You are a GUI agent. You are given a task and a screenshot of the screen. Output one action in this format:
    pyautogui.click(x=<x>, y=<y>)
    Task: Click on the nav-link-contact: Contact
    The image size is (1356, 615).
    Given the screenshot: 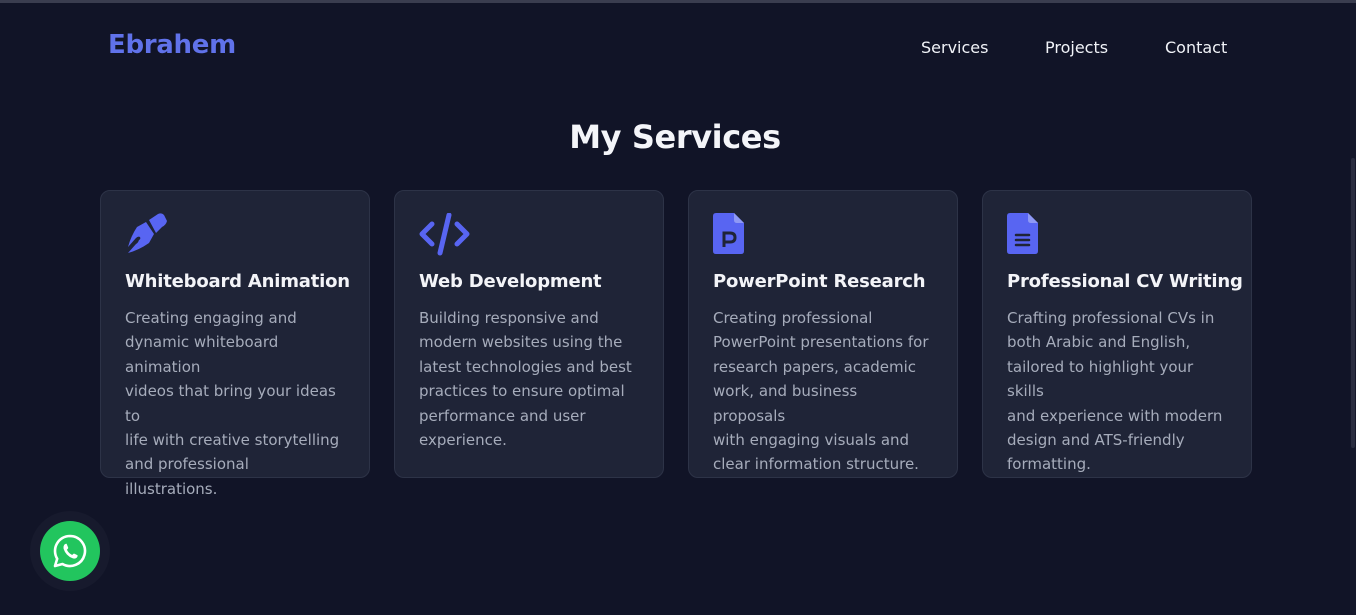 What is the action you would take?
    pyautogui.click(x=1196, y=47)
    